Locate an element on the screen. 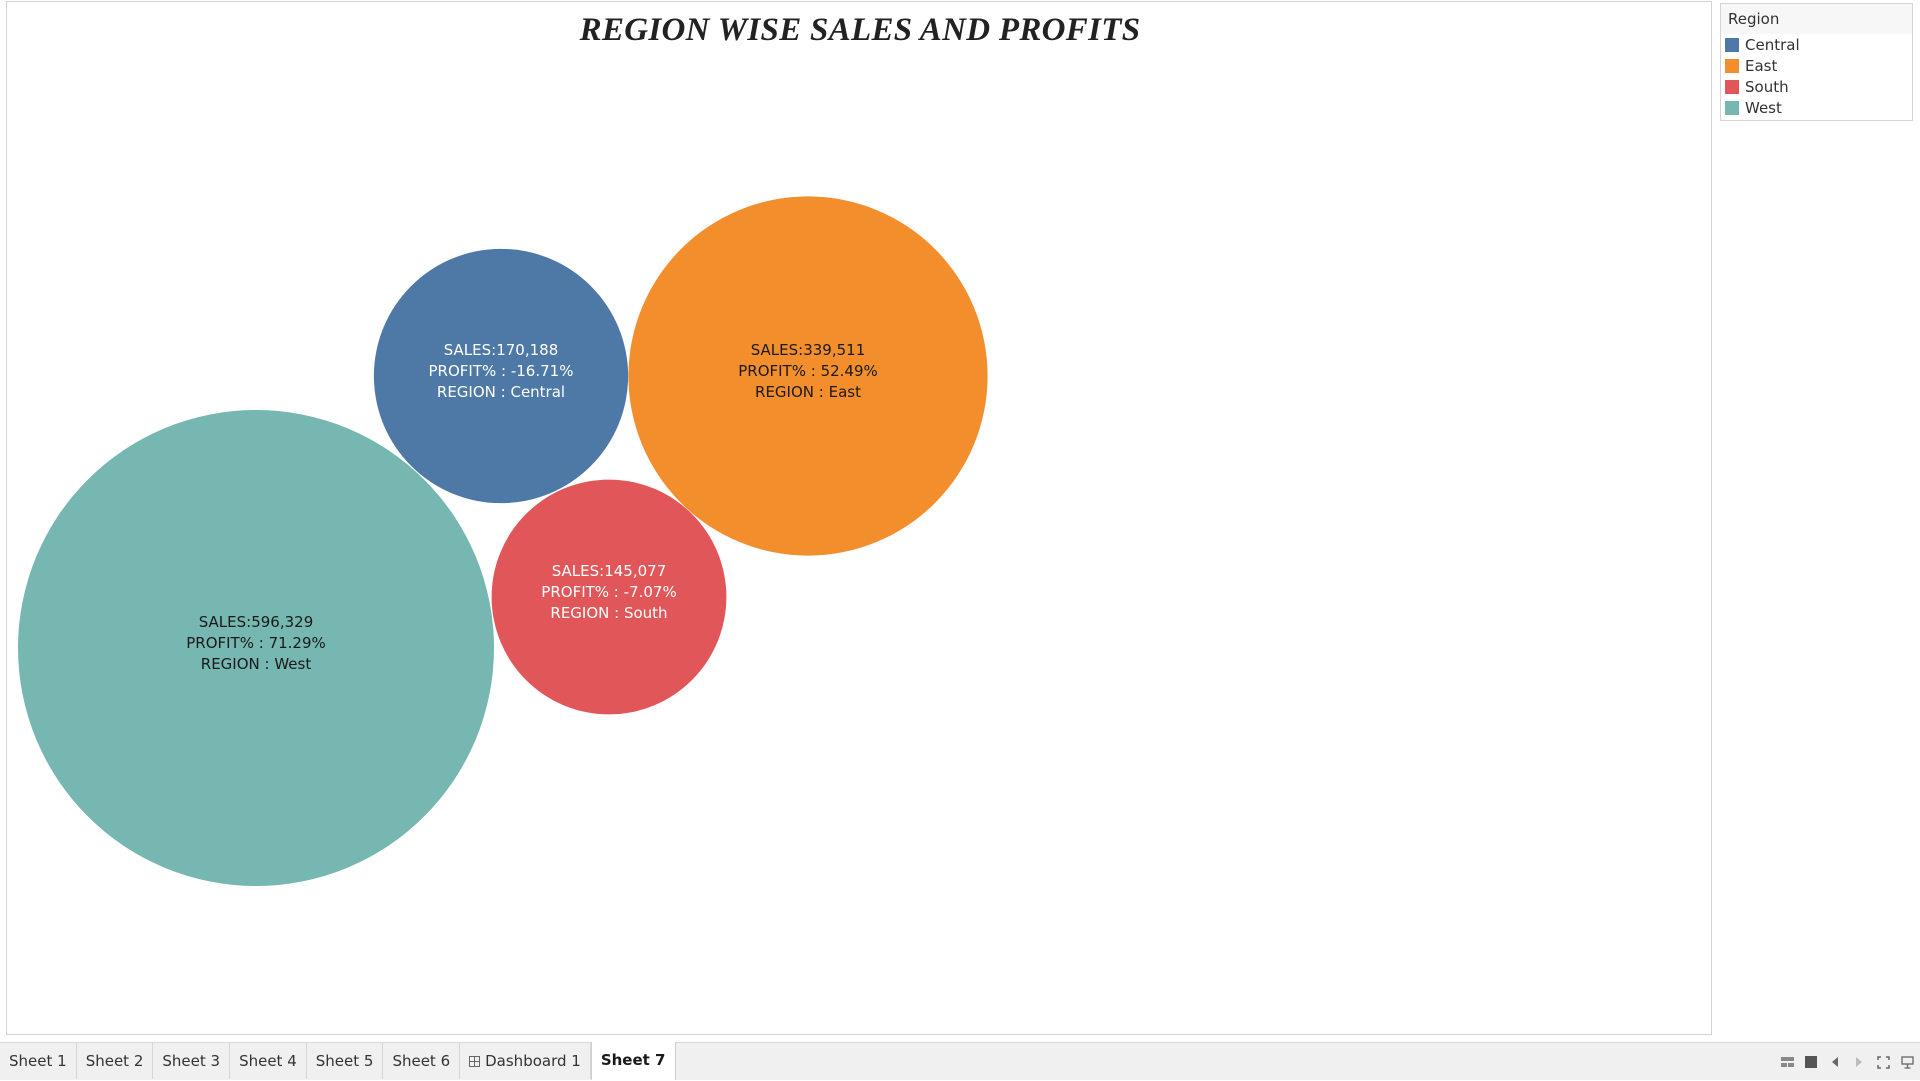 Image resolution: width=1920 pixels, height=1081 pixels. legend-title: Region is located at coordinates (1816, 19).